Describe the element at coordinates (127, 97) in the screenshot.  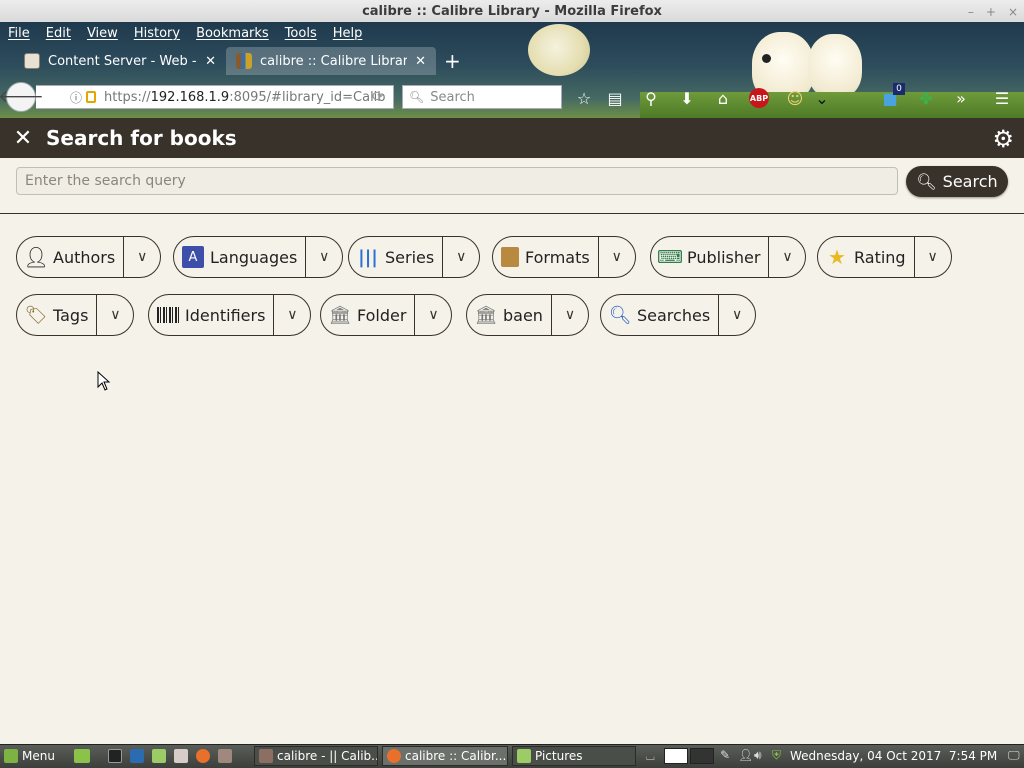
I see `url-scheme: https://` at that location.